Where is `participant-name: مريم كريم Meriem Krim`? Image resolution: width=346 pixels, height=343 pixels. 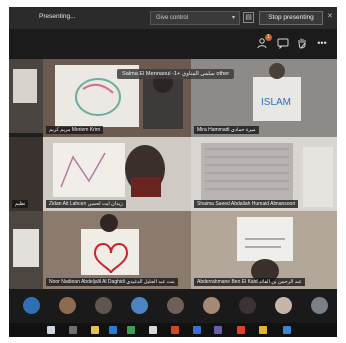
participant-name: مريم كريم Meriem Krim is located at coordinates (75, 130).